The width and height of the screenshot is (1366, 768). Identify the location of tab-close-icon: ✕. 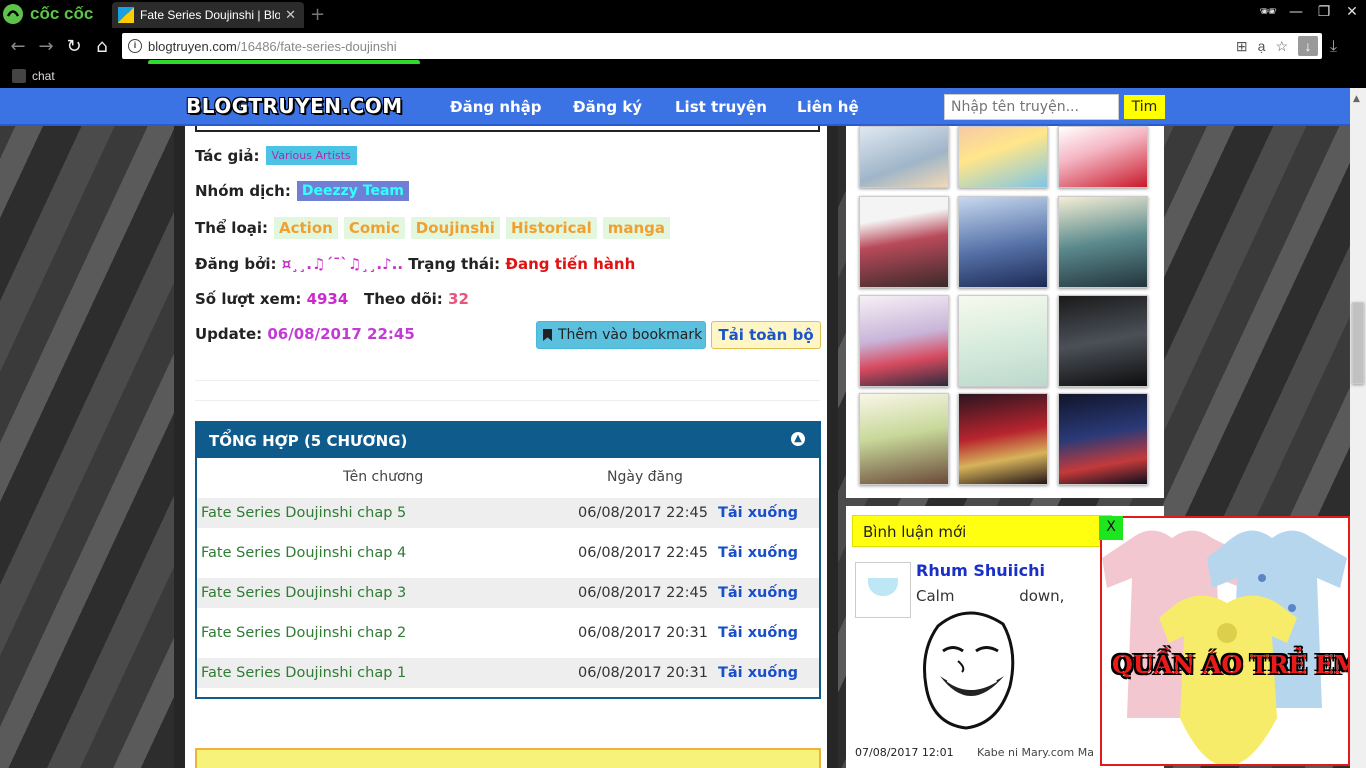
(290, 15).